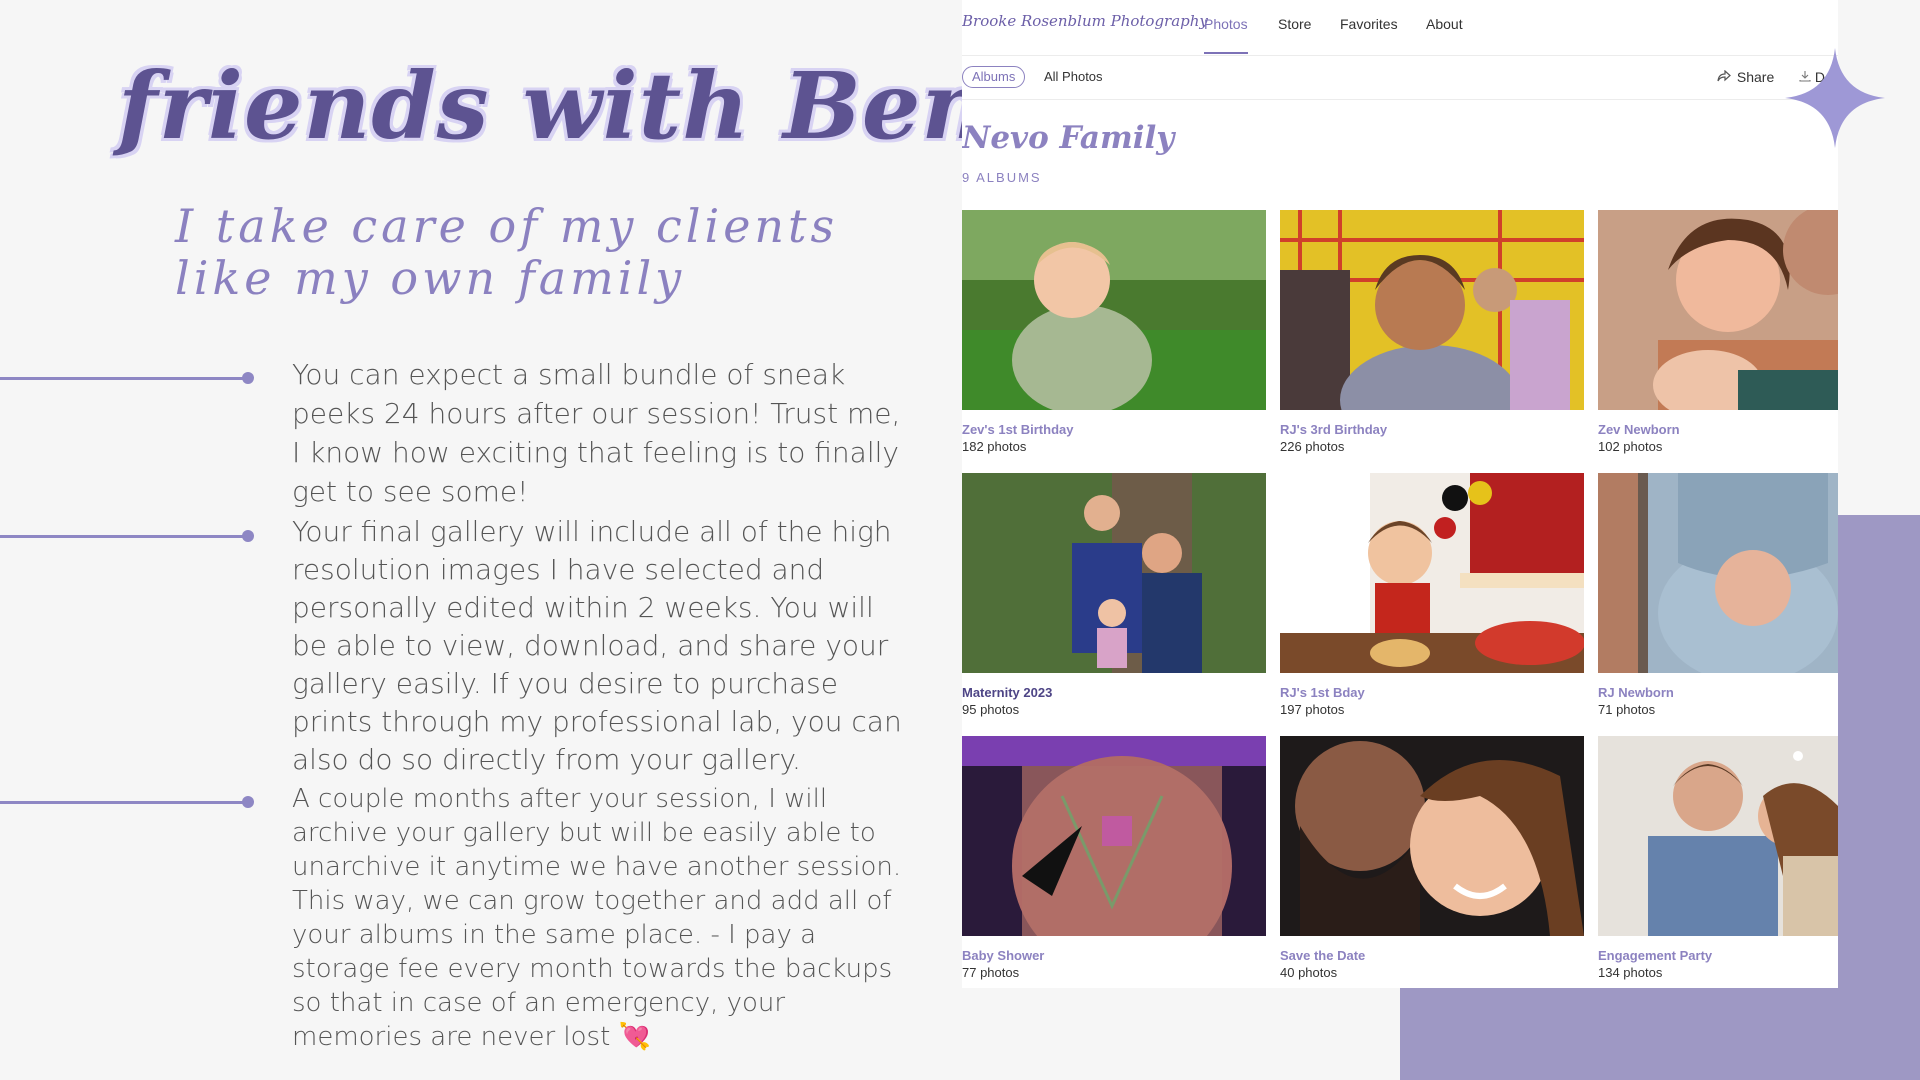 Image resolution: width=1920 pixels, height=1080 pixels. Describe the element at coordinates (1655, 955) in the screenshot. I see `album-title: Engagement Party` at that location.